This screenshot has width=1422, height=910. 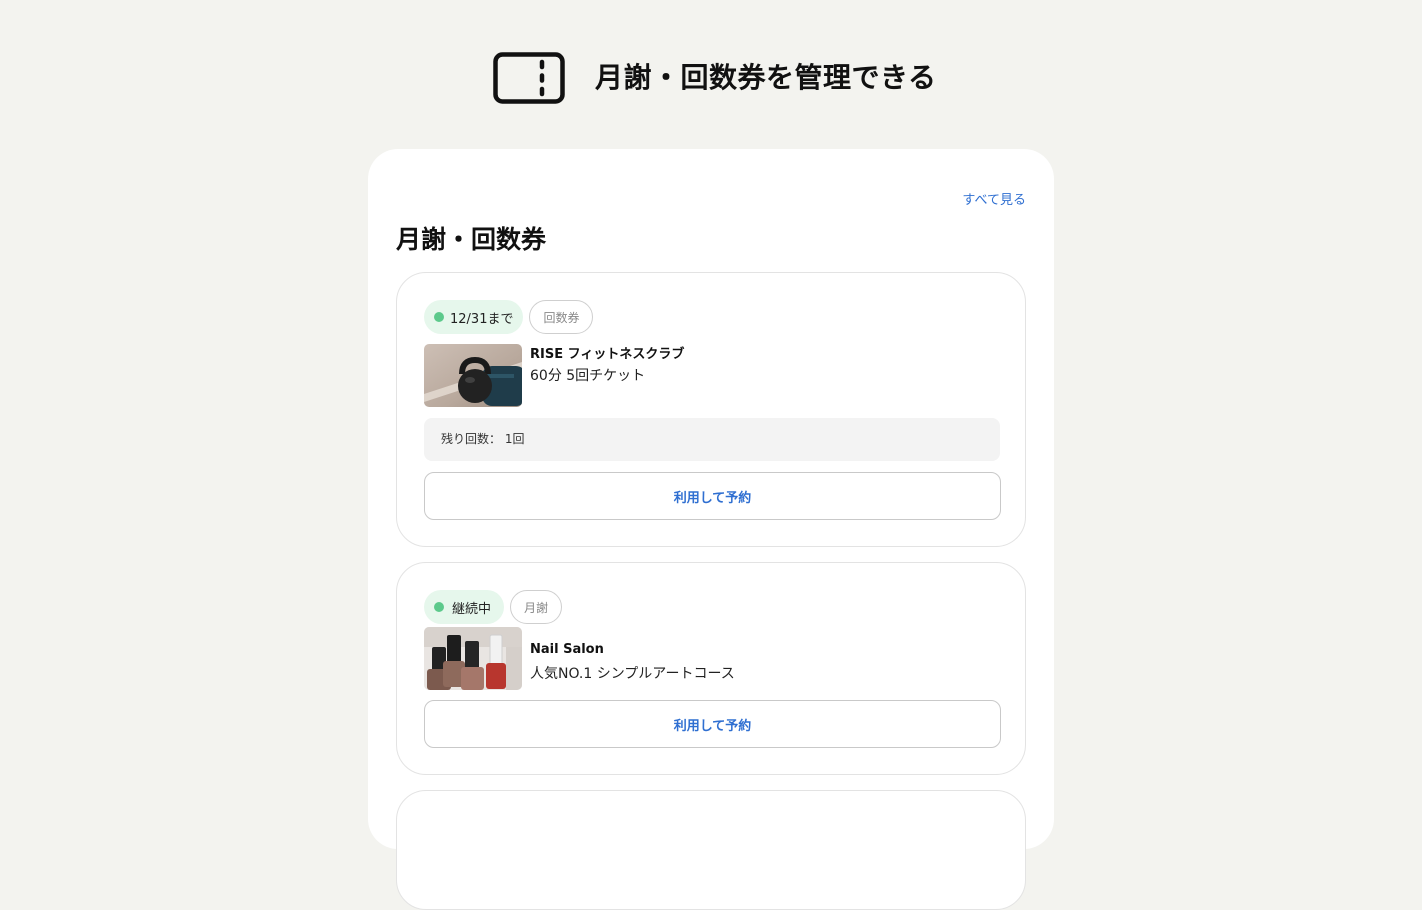 What do you see at coordinates (766, 77) in the screenshot?
I see `feature-title: 月謝・回数券を管理できる` at bounding box center [766, 77].